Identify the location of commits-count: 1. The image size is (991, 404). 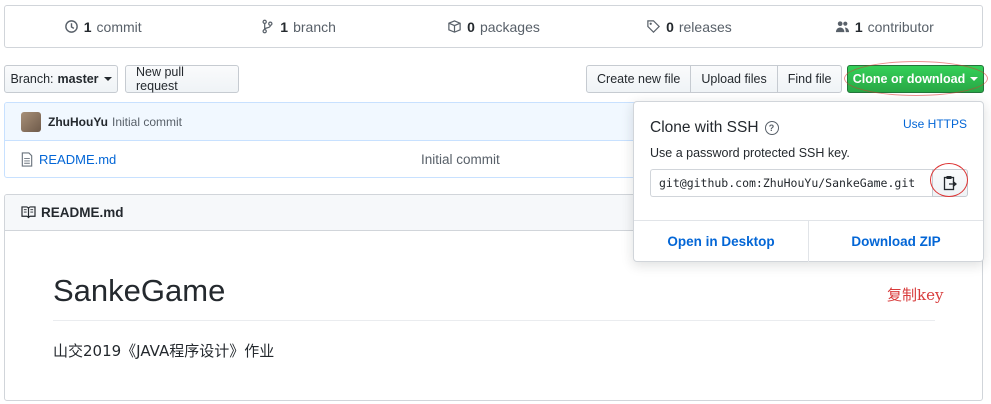
(87, 26).